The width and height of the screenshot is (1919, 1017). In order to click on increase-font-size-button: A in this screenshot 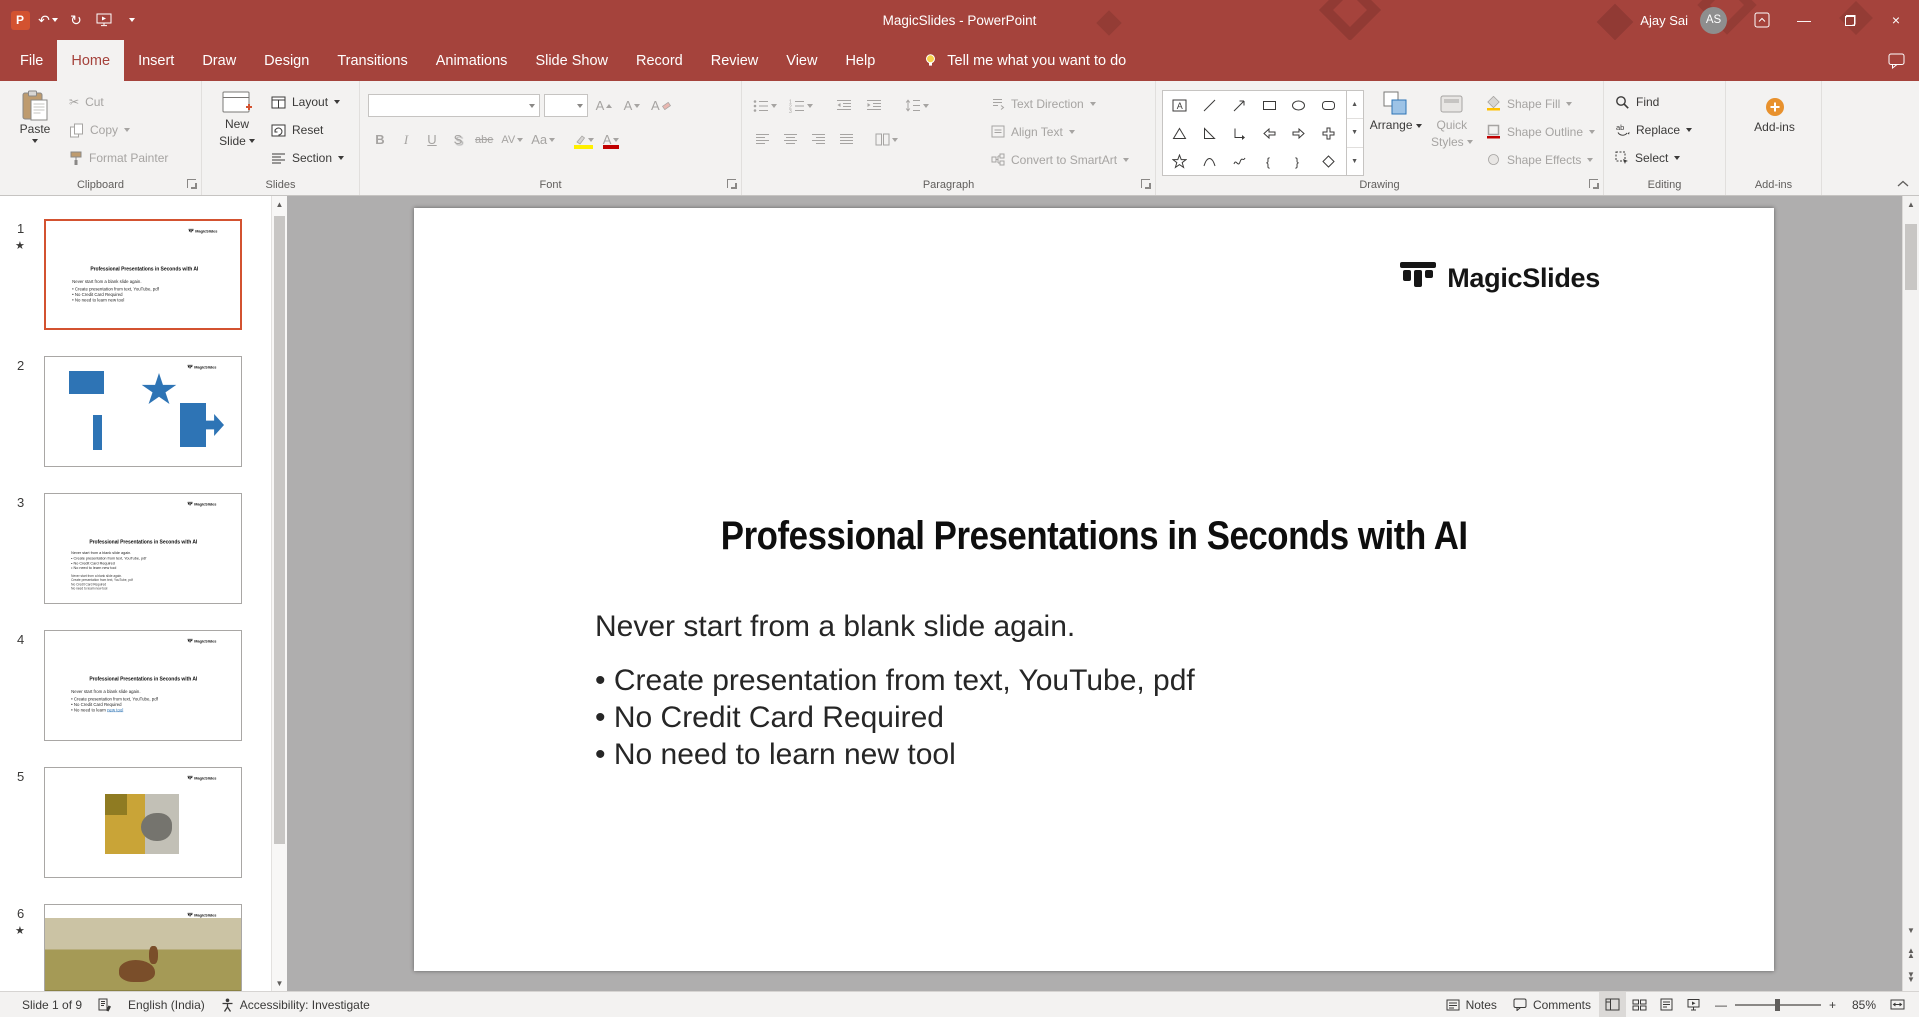, I will do `click(604, 105)`.